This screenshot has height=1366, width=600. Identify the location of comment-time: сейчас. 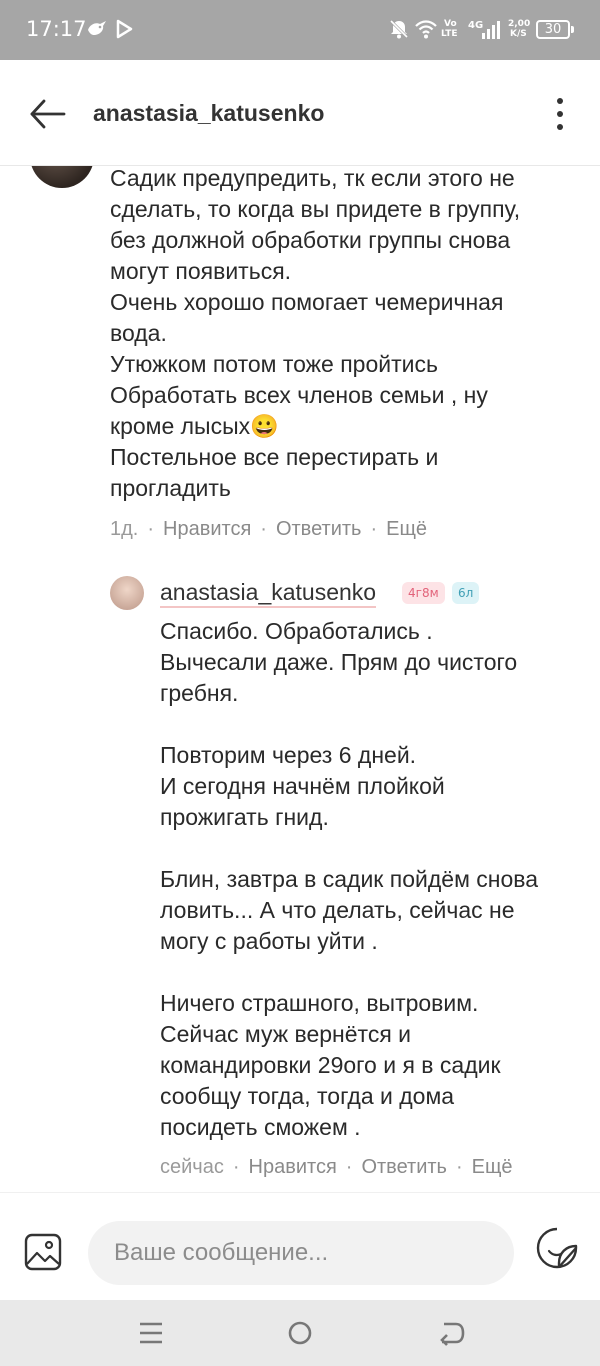
(192, 1167).